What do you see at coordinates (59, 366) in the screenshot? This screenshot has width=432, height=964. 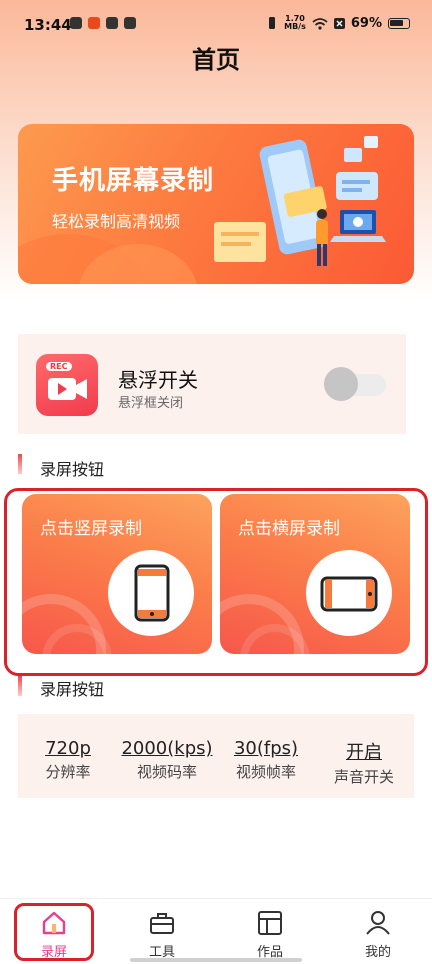 I see `rec-badge: REC` at bounding box center [59, 366].